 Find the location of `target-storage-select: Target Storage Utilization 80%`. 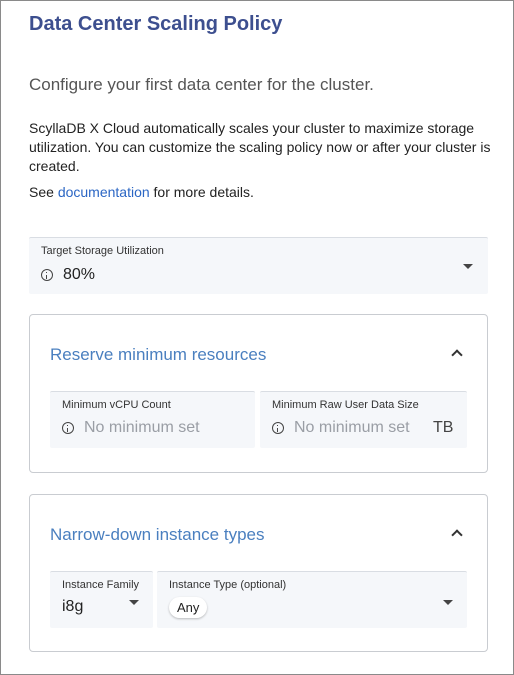

target-storage-select: Target Storage Utilization 80% is located at coordinates (258, 265).